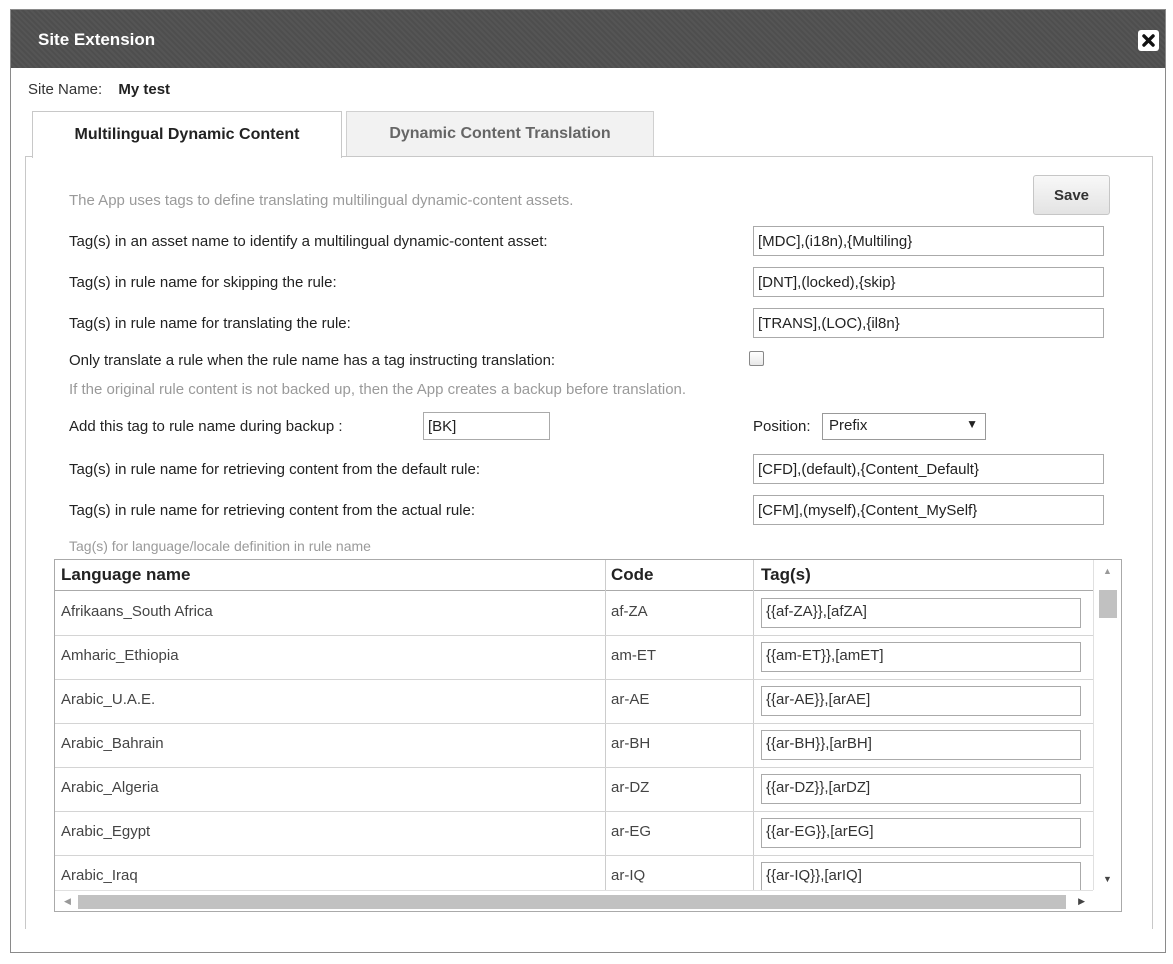 This screenshot has height=964, width=1173. What do you see at coordinates (1107, 571) in the screenshot?
I see `scroll-up-icon: ▲` at bounding box center [1107, 571].